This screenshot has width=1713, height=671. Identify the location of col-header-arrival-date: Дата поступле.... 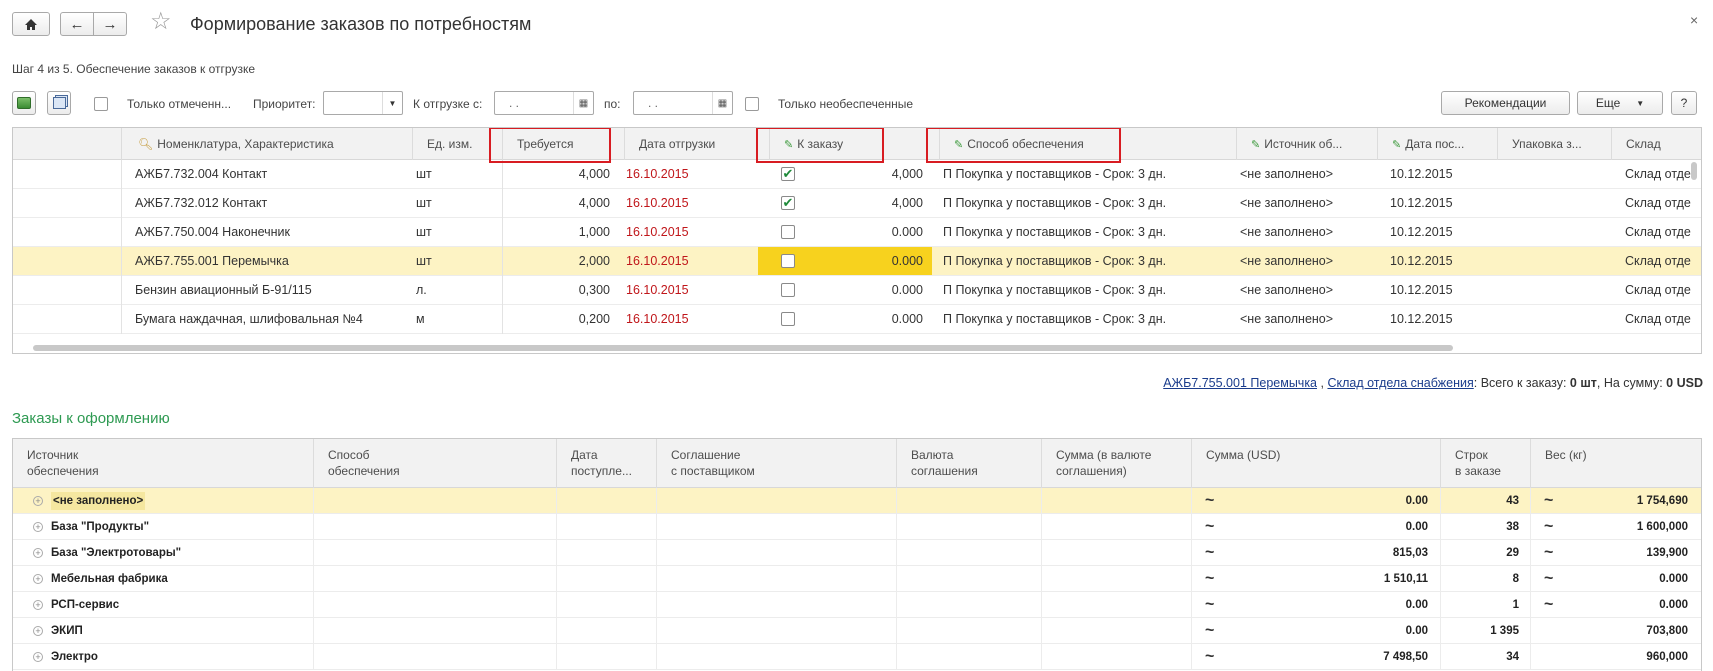
(606, 463).